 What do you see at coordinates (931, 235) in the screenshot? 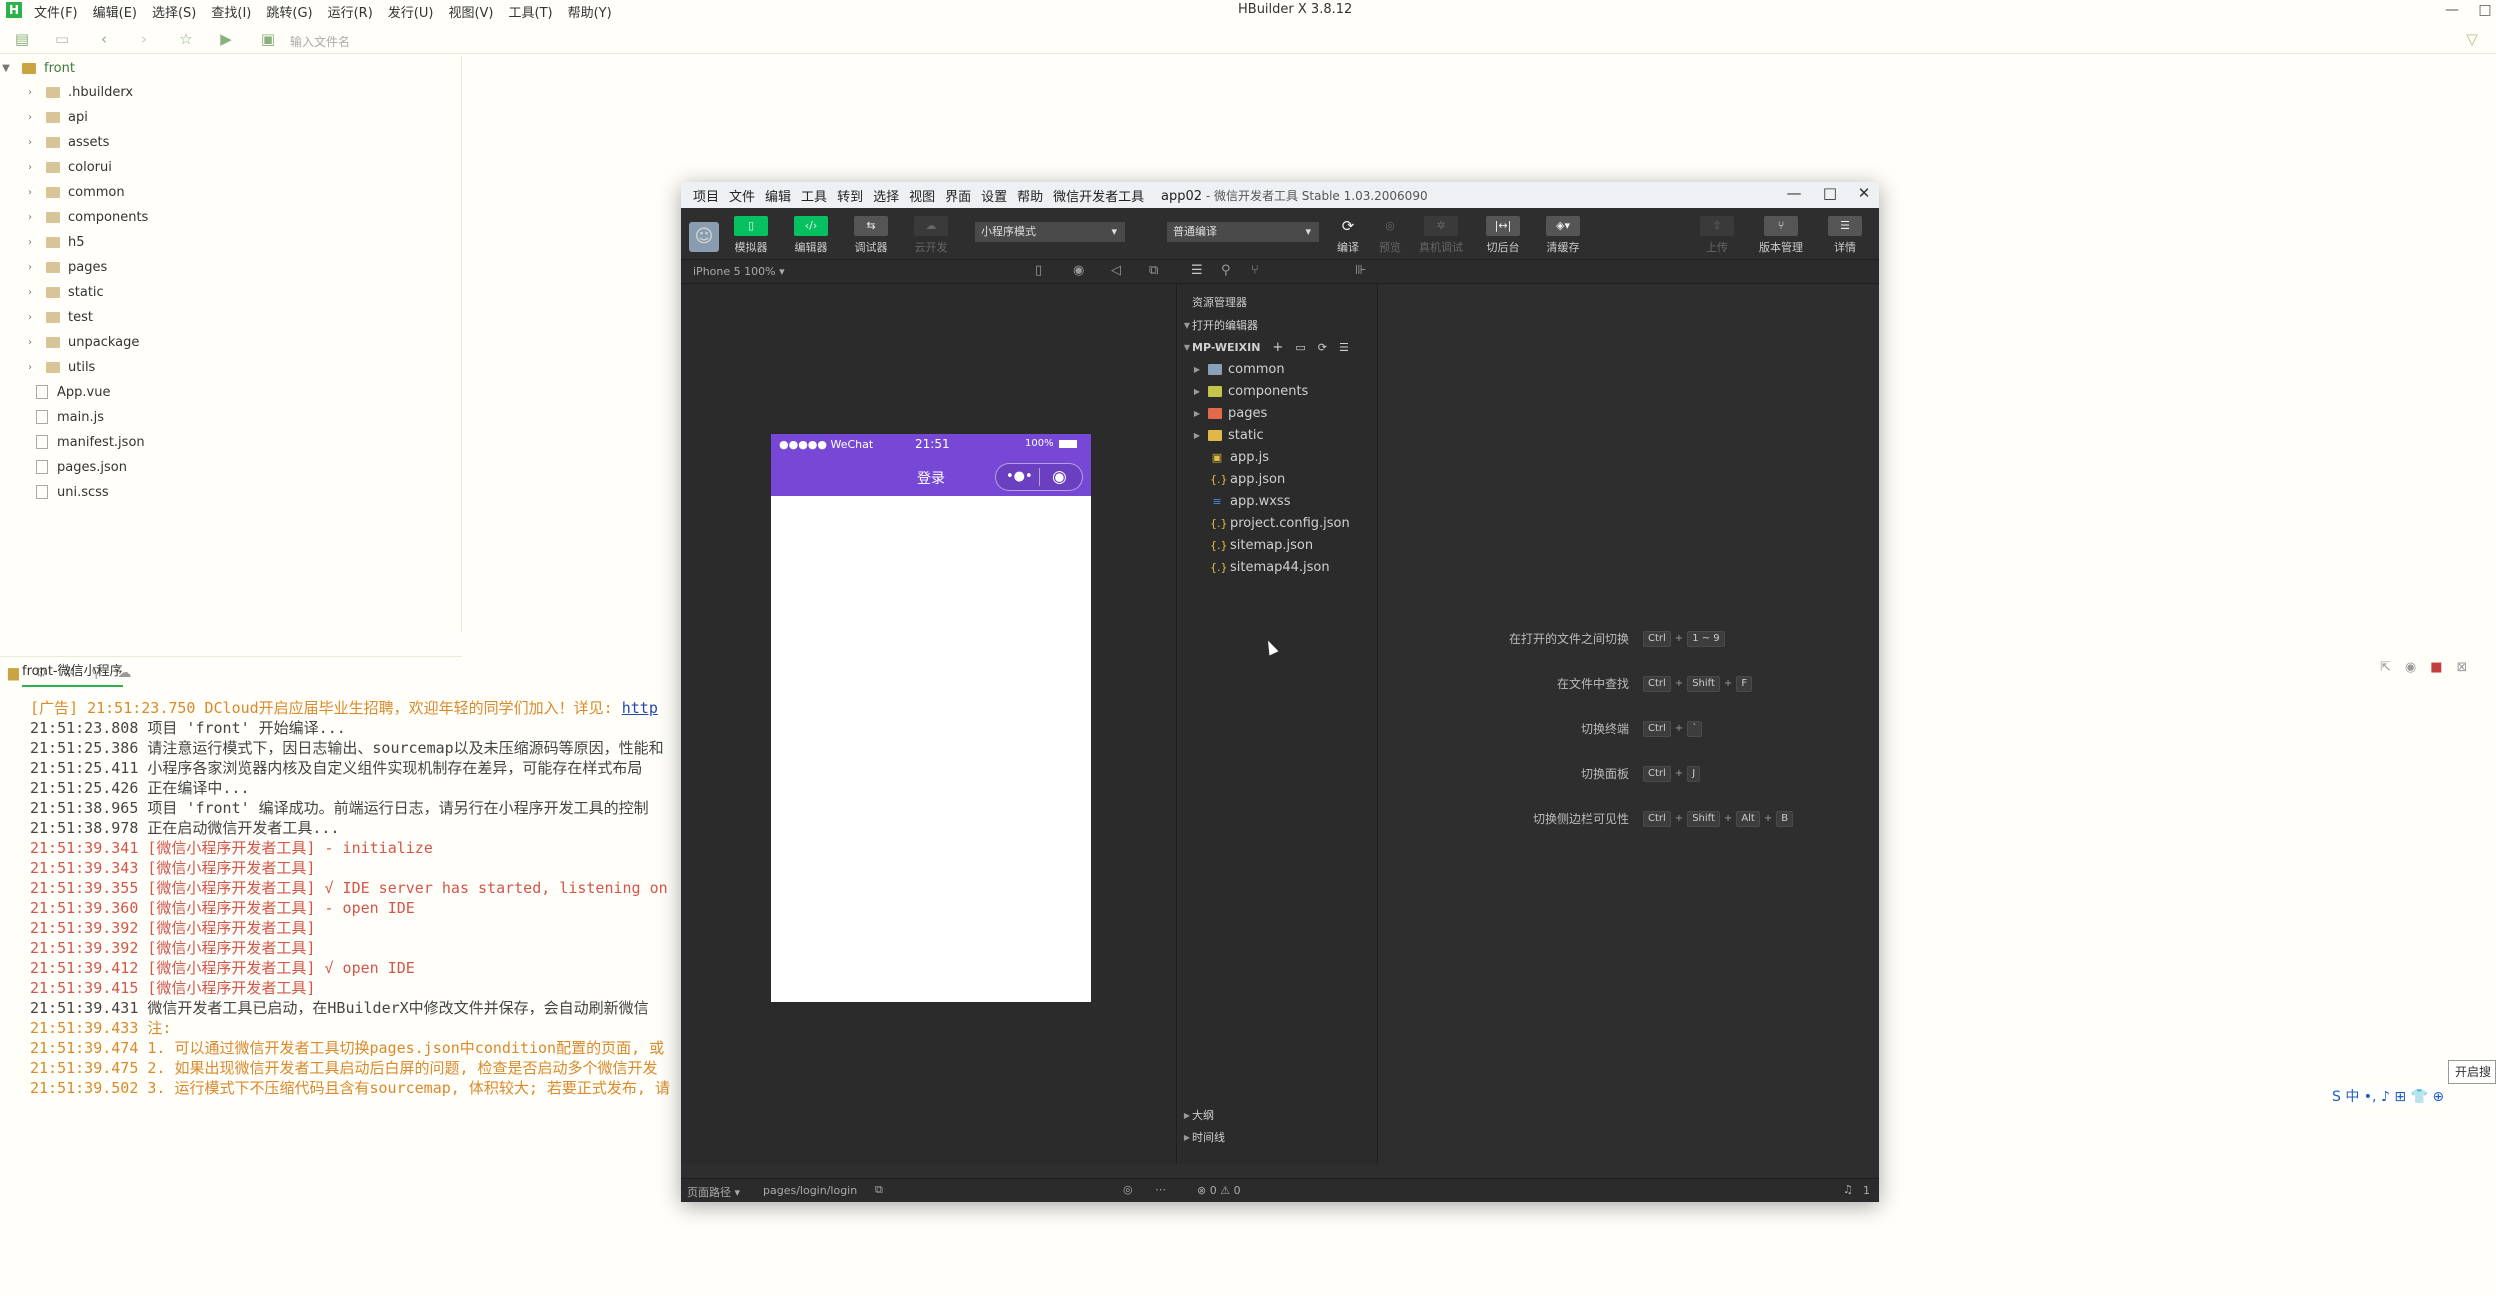
I see `cloud-button: ☁ 云开发` at bounding box center [931, 235].